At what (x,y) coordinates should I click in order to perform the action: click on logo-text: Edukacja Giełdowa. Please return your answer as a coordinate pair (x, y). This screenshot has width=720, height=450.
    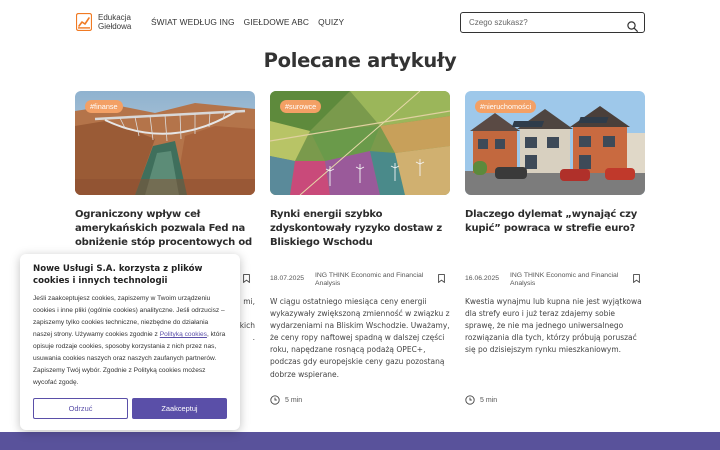
    Looking at the image, I should click on (114, 22).